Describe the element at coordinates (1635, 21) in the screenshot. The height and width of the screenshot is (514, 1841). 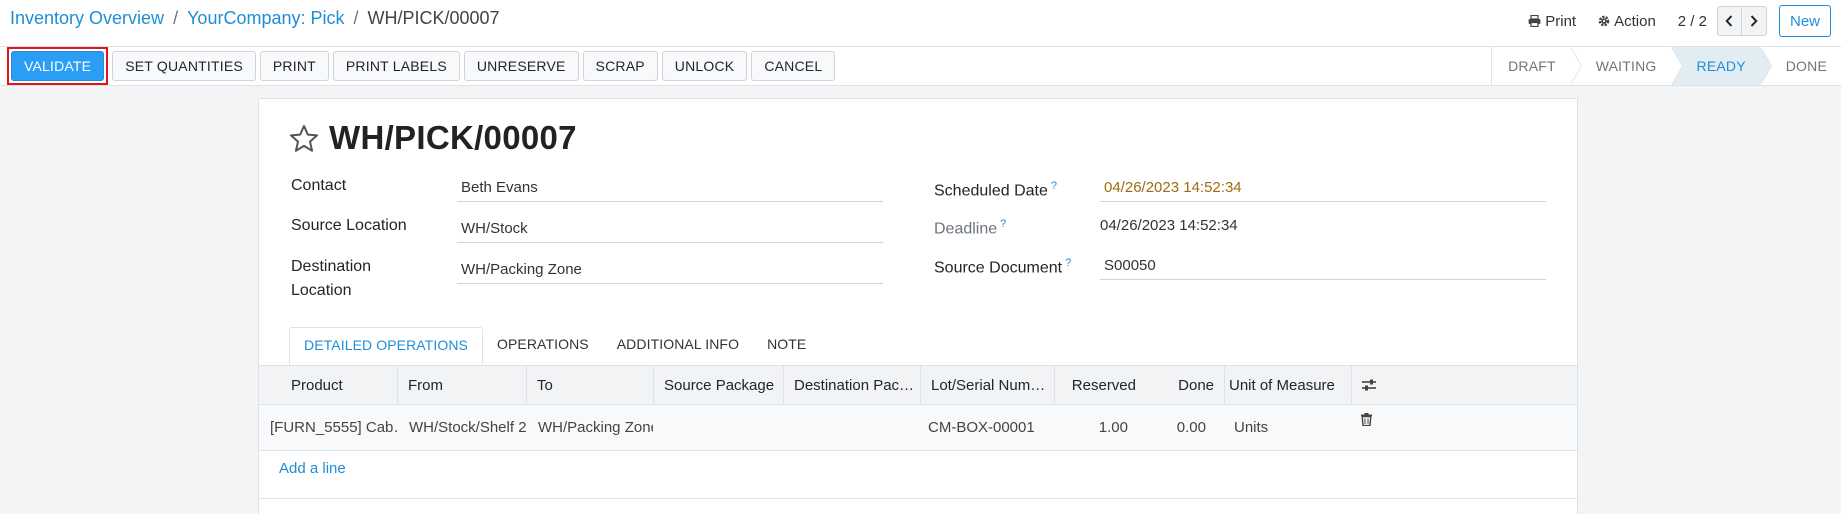
I see `action-menu-label: Action` at that location.